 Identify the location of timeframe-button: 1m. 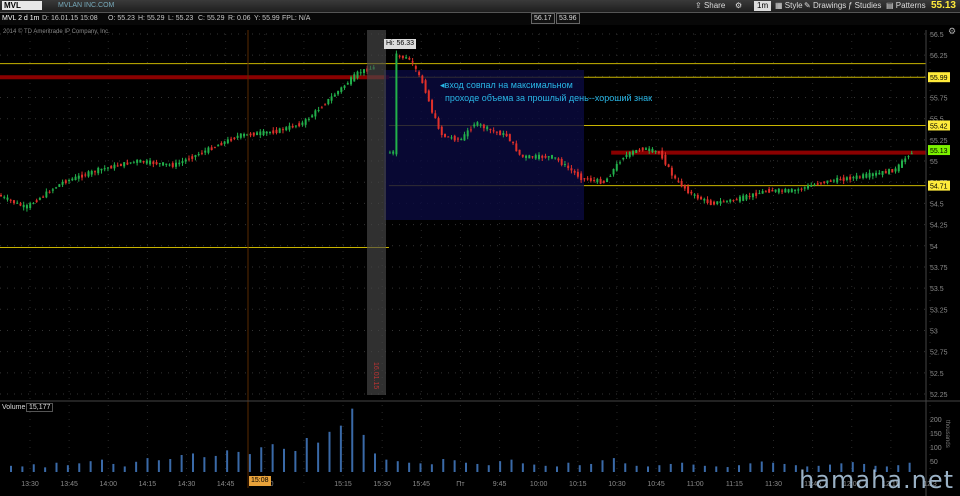
(763, 6).